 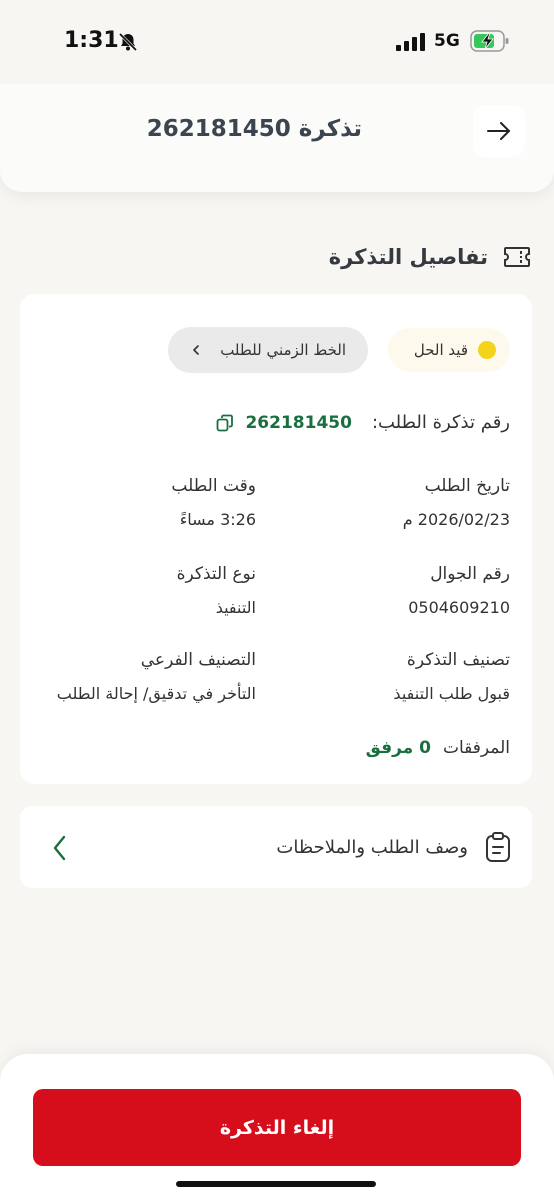 I want to click on mobile-number-field: رقم الجوال 0504609210, so click(x=459, y=590).